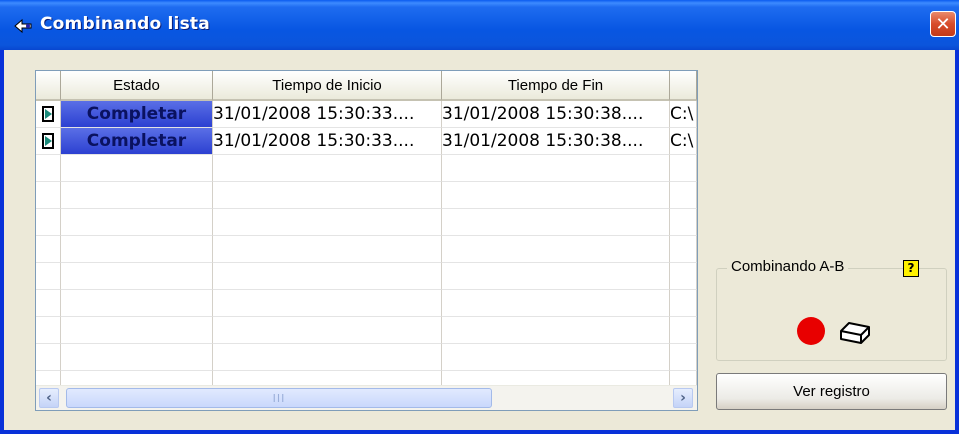 The width and height of the screenshot is (959, 434). I want to click on column-header-estado: Estado, so click(137, 86).